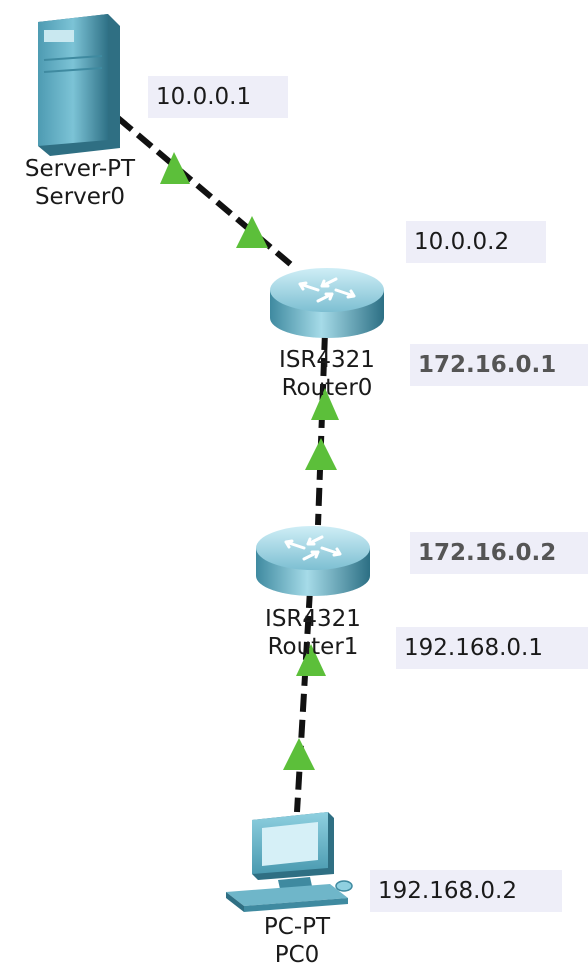  Describe the element at coordinates (206, 193) in the screenshot. I see `link-server0-router0` at that location.